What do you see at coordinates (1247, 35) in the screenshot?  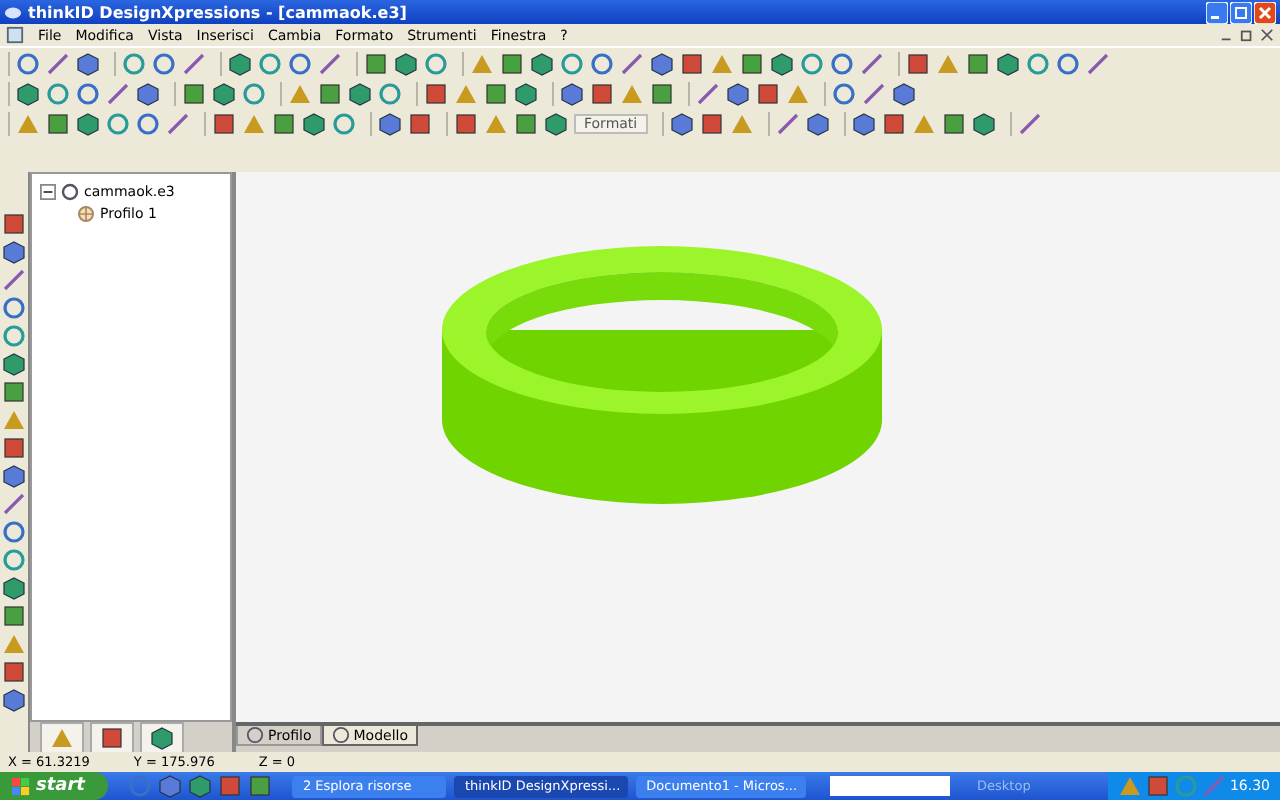 I see `restore-icon` at bounding box center [1247, 35].